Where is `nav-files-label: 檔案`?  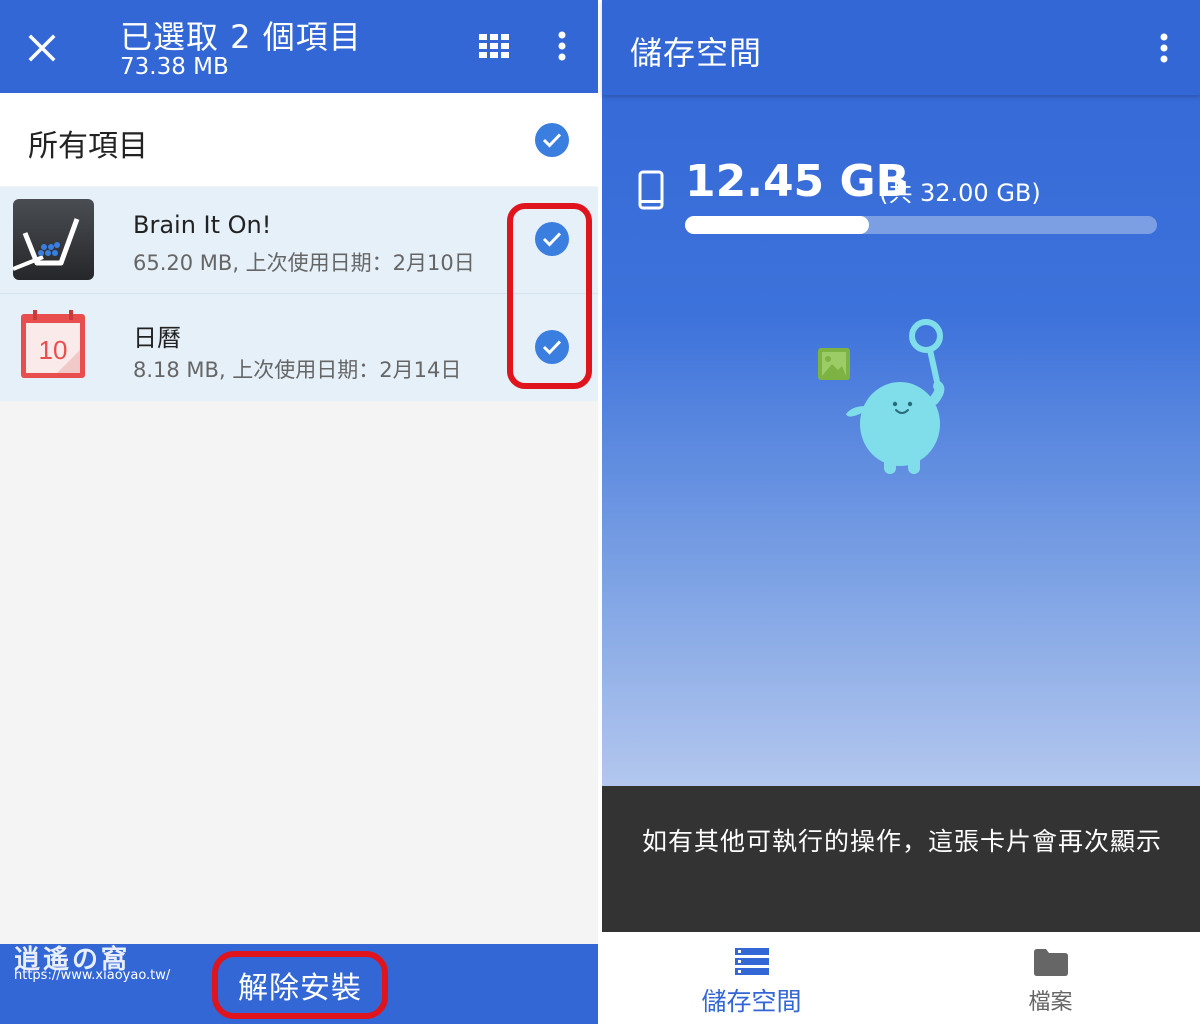
nav-files-label: 檔案 is located at coordinates (1050, 1002).